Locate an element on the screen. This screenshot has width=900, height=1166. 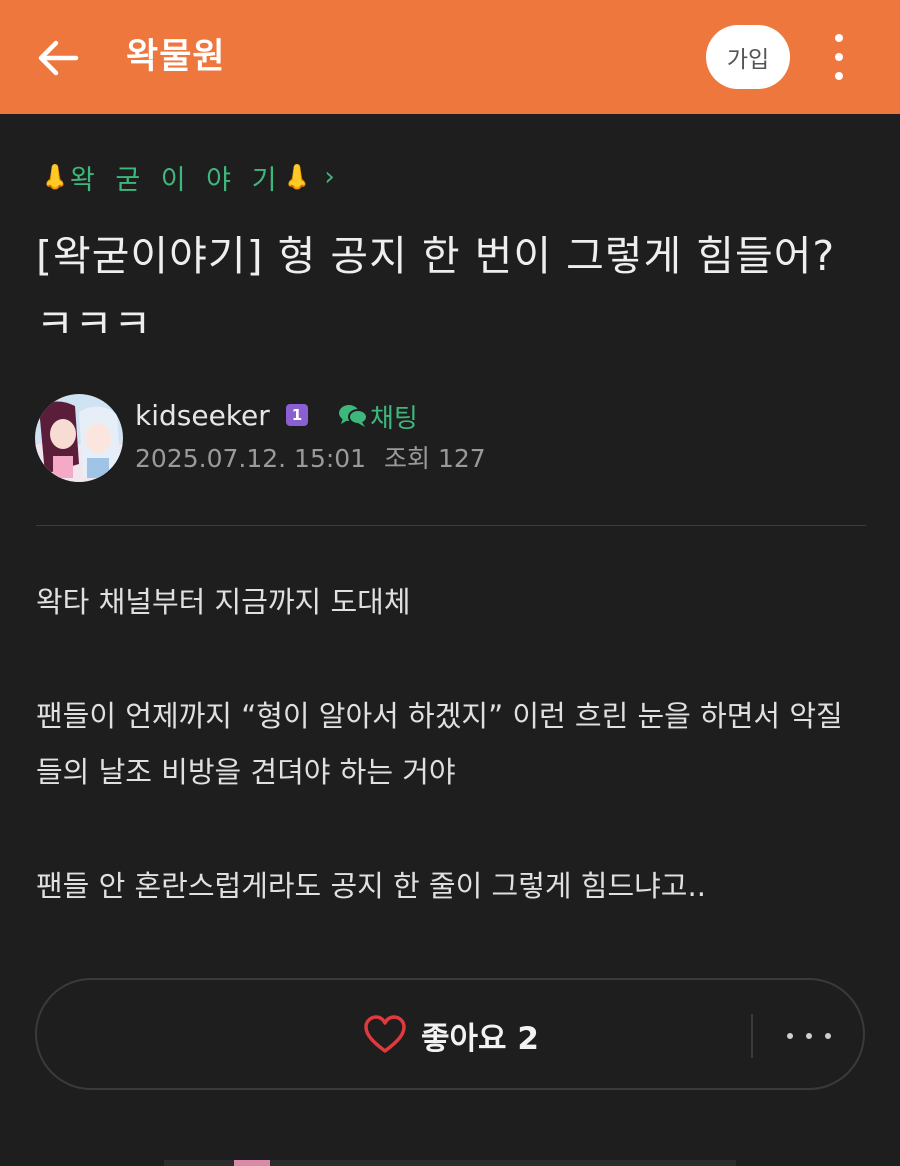
level-badge: 1 is located at coordinates (297, 415).